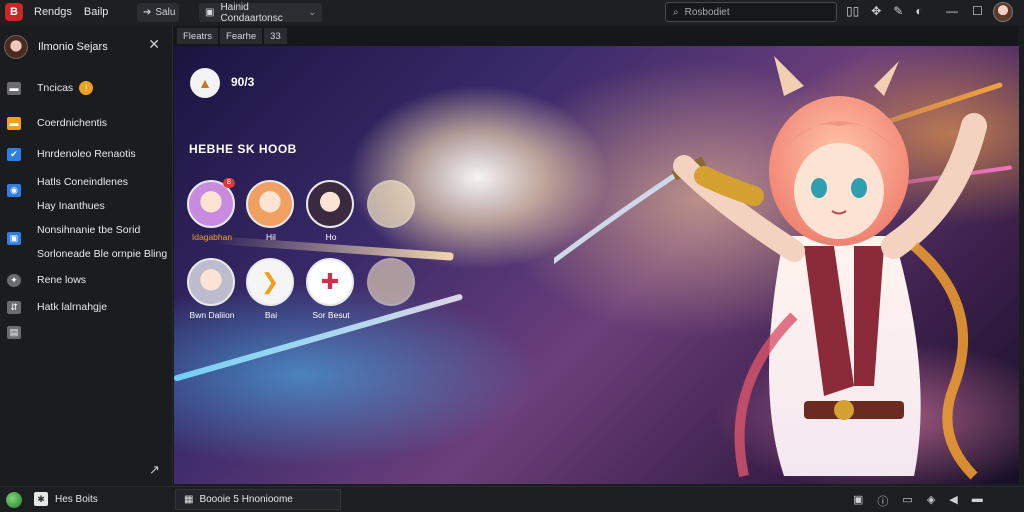 The image size is (1024, 512). What do you see at coordinates (852, 11) in the screenshot?
I see `bookmark-icon: ▯▯` at bounding box center [852, 11].